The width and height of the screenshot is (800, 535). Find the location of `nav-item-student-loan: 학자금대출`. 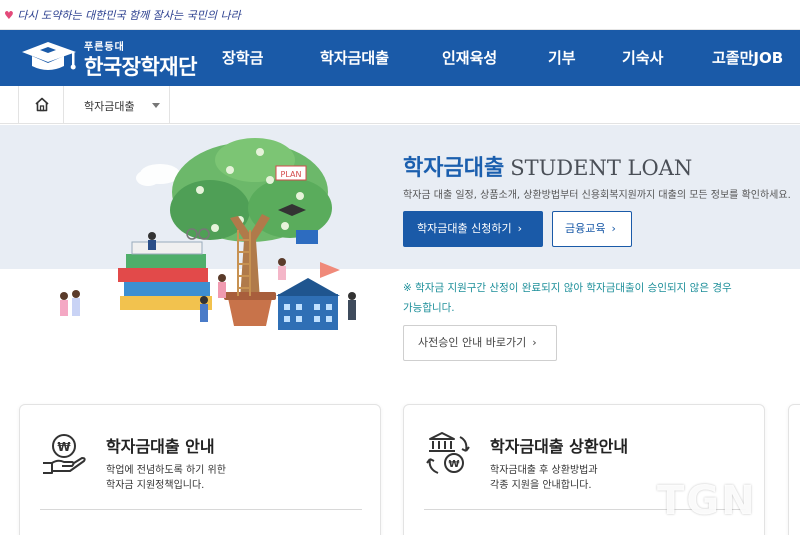

nav-item-student-loan: 학자금대출 is located at coordinates (381, 58).